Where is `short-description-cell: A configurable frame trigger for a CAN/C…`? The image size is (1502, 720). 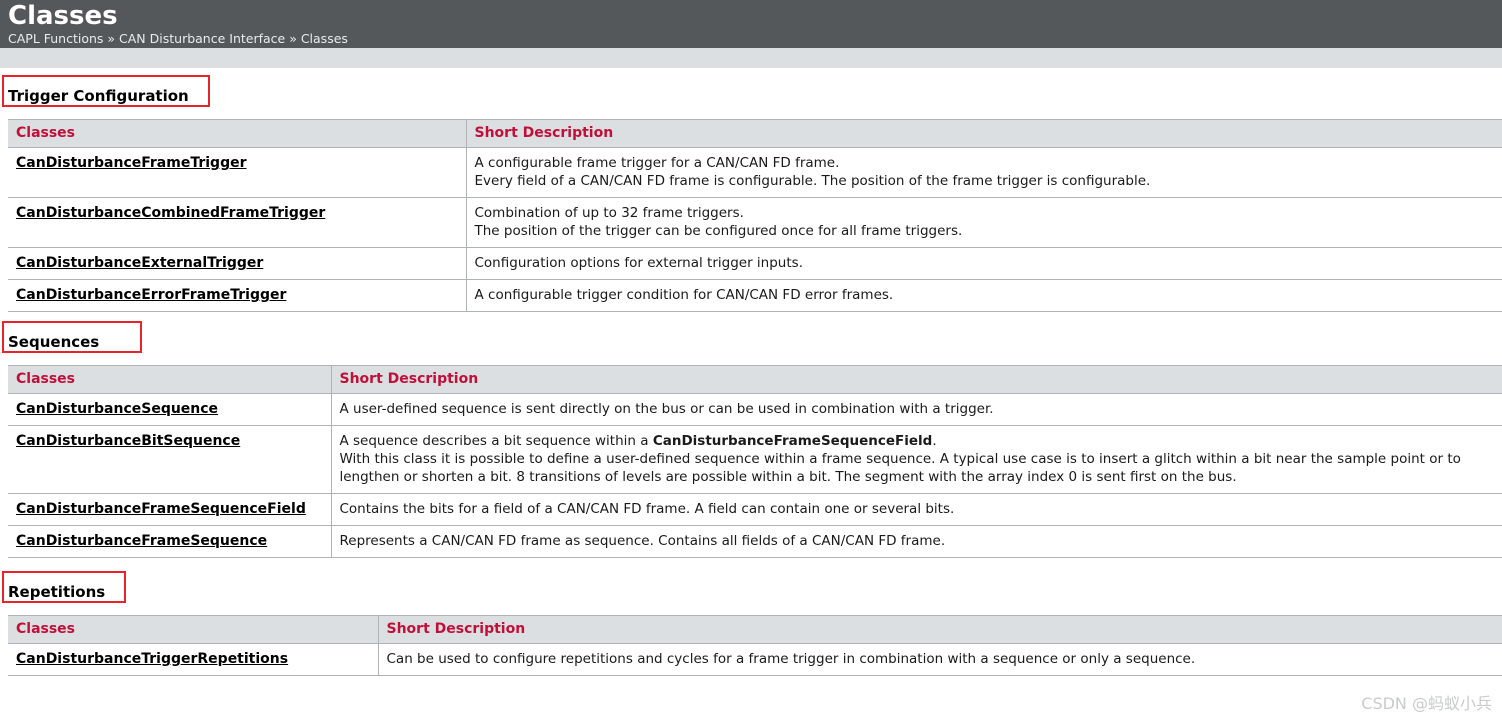
short-description-cell: A configurable frame trigger for a CAN/C… is located at coordinates (984, 172).